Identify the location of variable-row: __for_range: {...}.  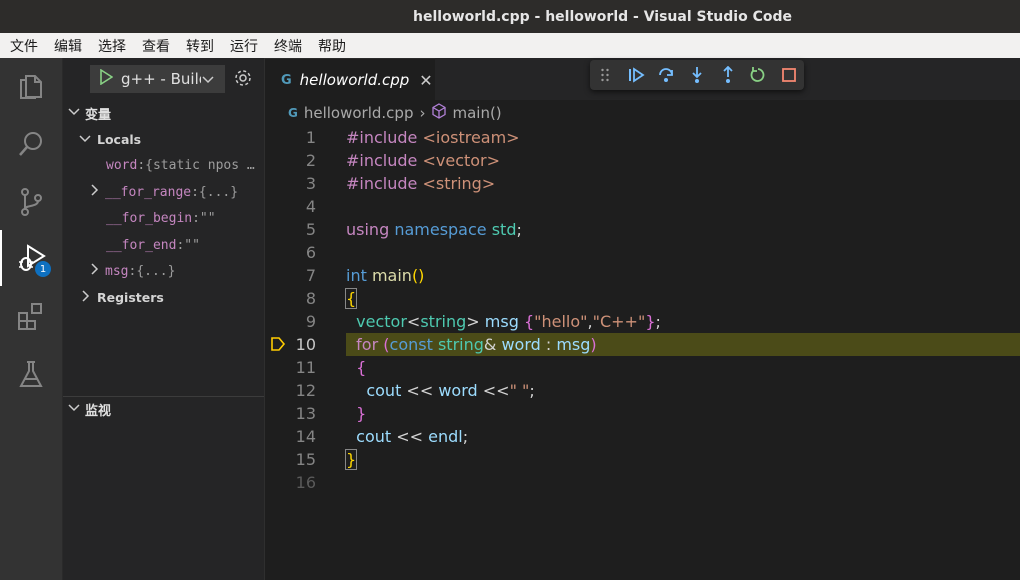
(177, 192).